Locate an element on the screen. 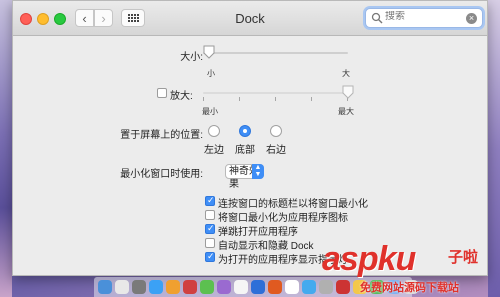  option-label-animate-opening: 弹跳打开应用程序 is located at coordinates (258, 232).